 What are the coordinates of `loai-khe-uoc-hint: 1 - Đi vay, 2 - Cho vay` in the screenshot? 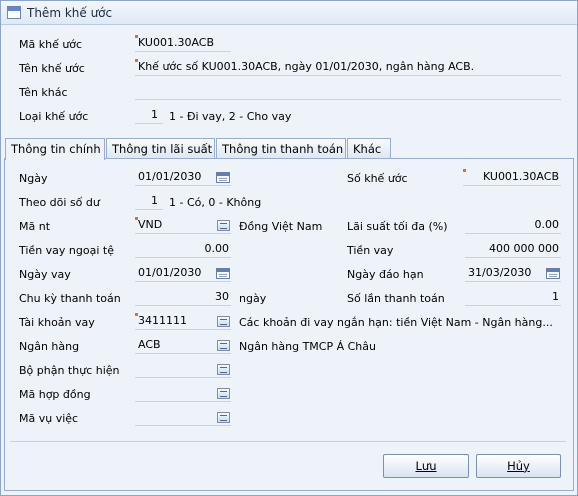 It's located at (230, 116).